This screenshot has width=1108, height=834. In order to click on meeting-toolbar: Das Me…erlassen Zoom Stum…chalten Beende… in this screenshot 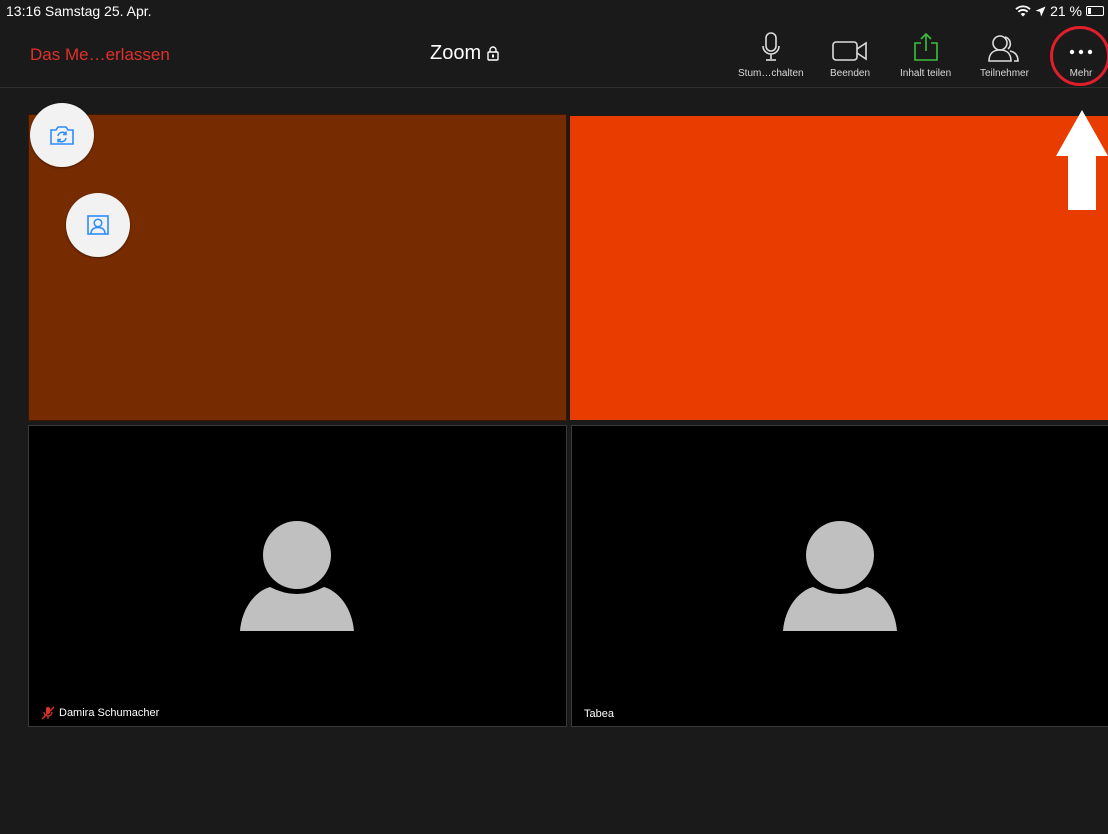, I will do `click(554, 55)`.